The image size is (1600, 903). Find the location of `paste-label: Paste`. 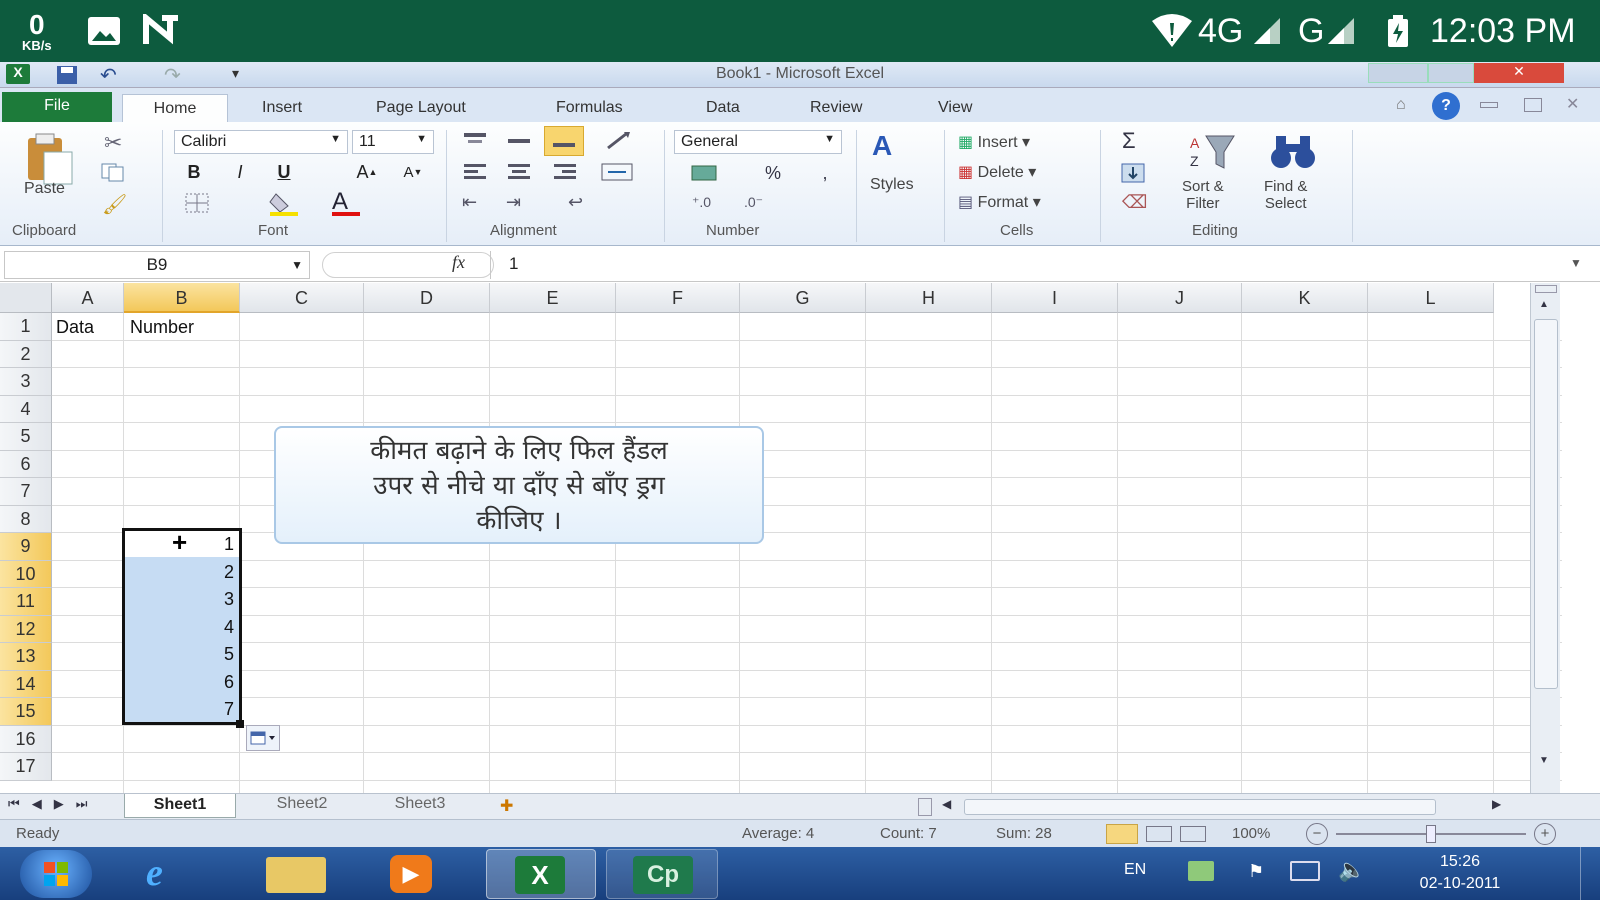

paste-label: Paste is located at coordinates (44, 189).